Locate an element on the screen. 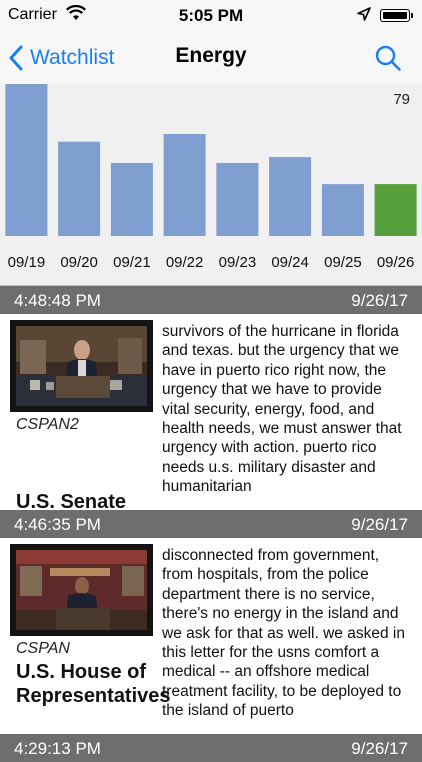  chart-bar-09/26 is located at coordinates (395, 210).